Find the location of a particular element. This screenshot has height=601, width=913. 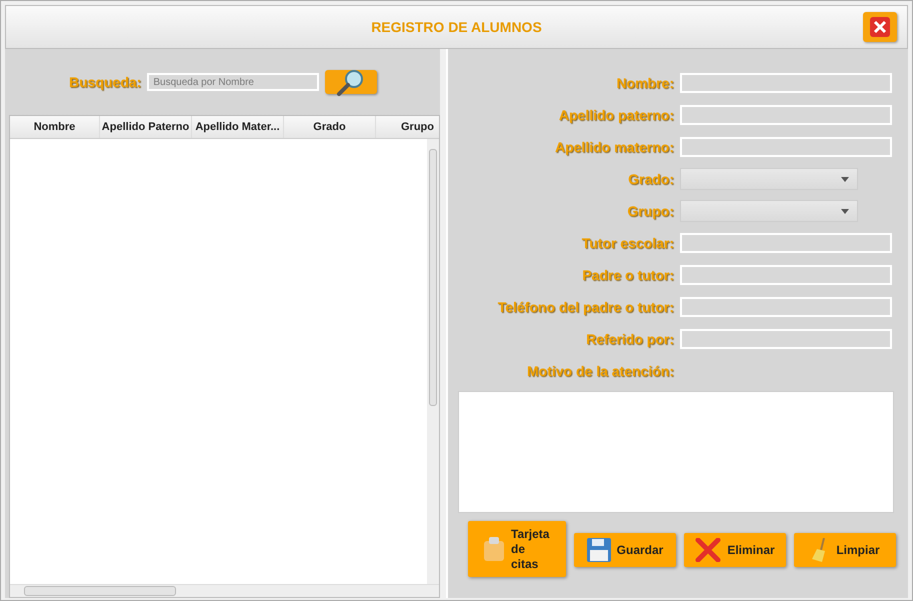

window-title: REGISTRO DE ALUMNOS is located at coordinates (456, 27).